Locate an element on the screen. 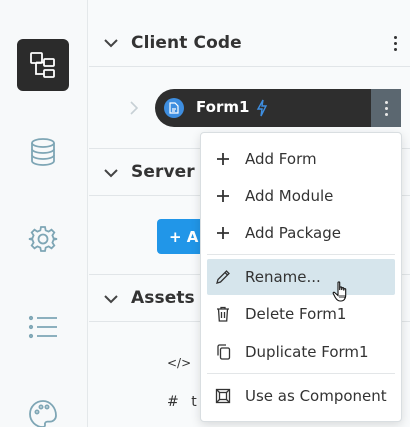  theme-button is located at coordinates (43, 407).